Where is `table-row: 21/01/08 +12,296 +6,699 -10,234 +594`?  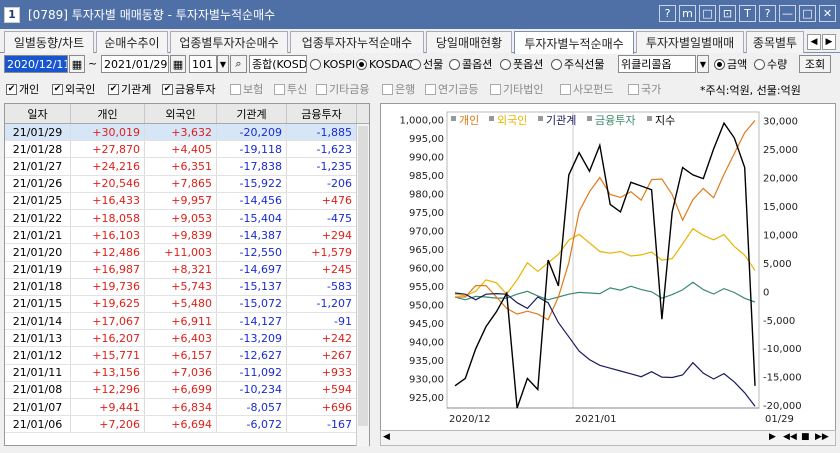 table-row: 21/01/08 +12,296 +6,699 -10,234 +594 is located at coordinates (187, 390).